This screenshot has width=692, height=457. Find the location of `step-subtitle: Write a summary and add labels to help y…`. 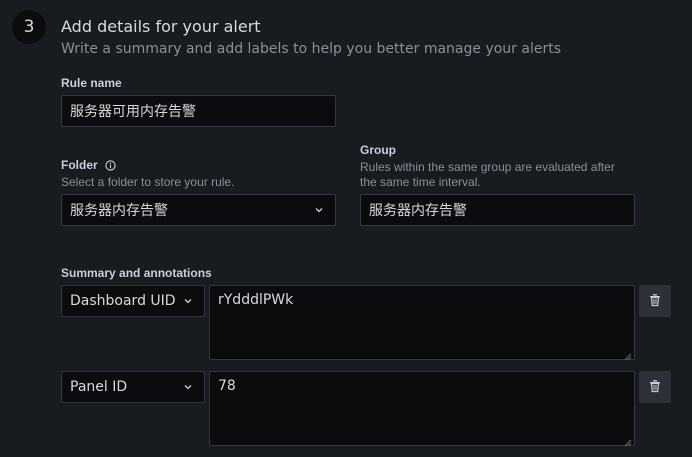

step-subtitle: Write a summary and add labels to help y… is located at coordinates (311, 49).